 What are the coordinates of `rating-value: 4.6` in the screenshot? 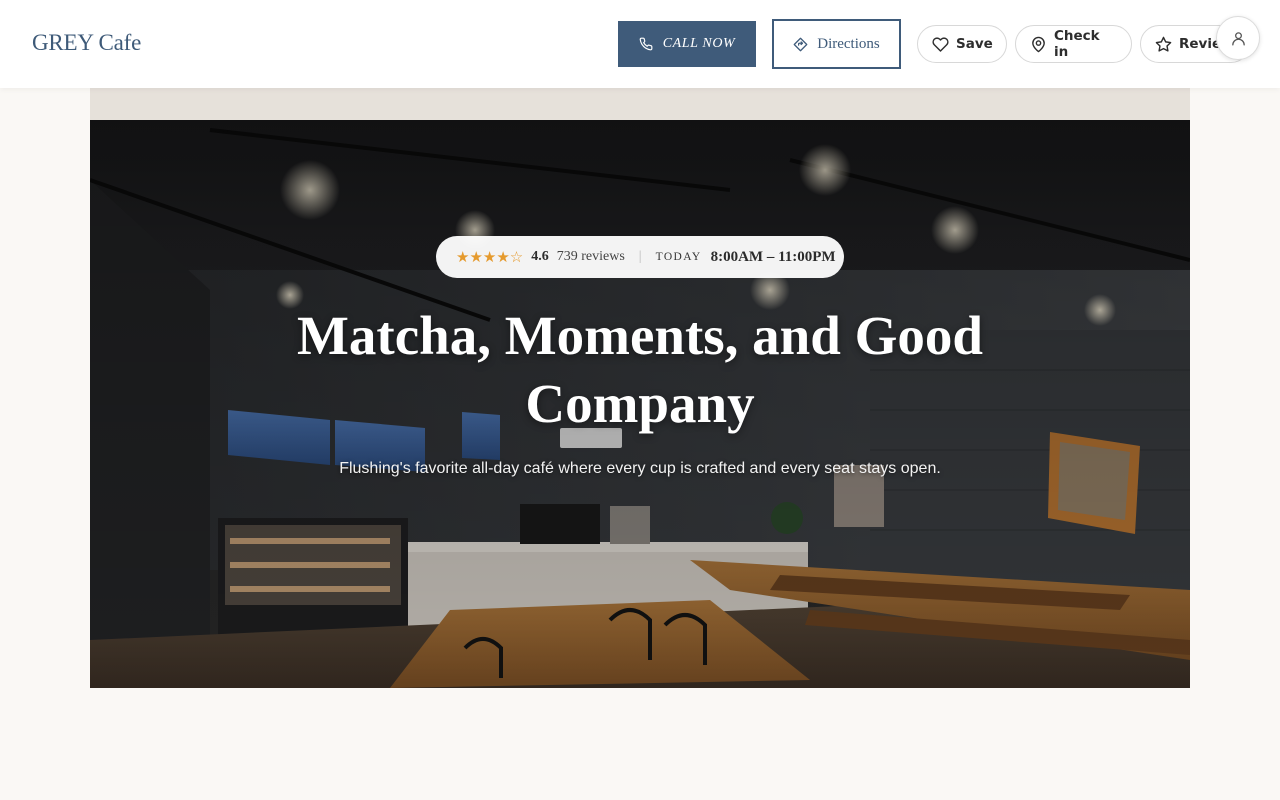 It's located at (540, 256).